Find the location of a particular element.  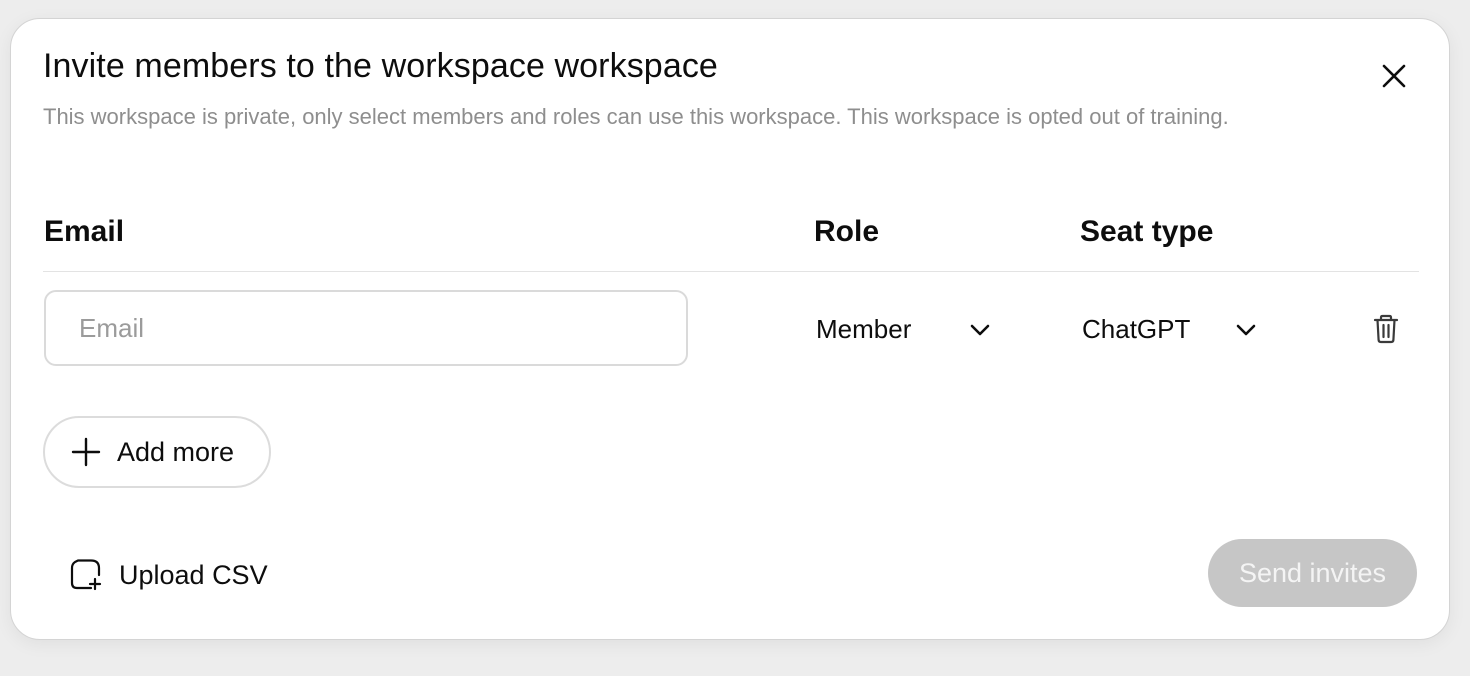

plus-icon is located at coordinates (86, 452).